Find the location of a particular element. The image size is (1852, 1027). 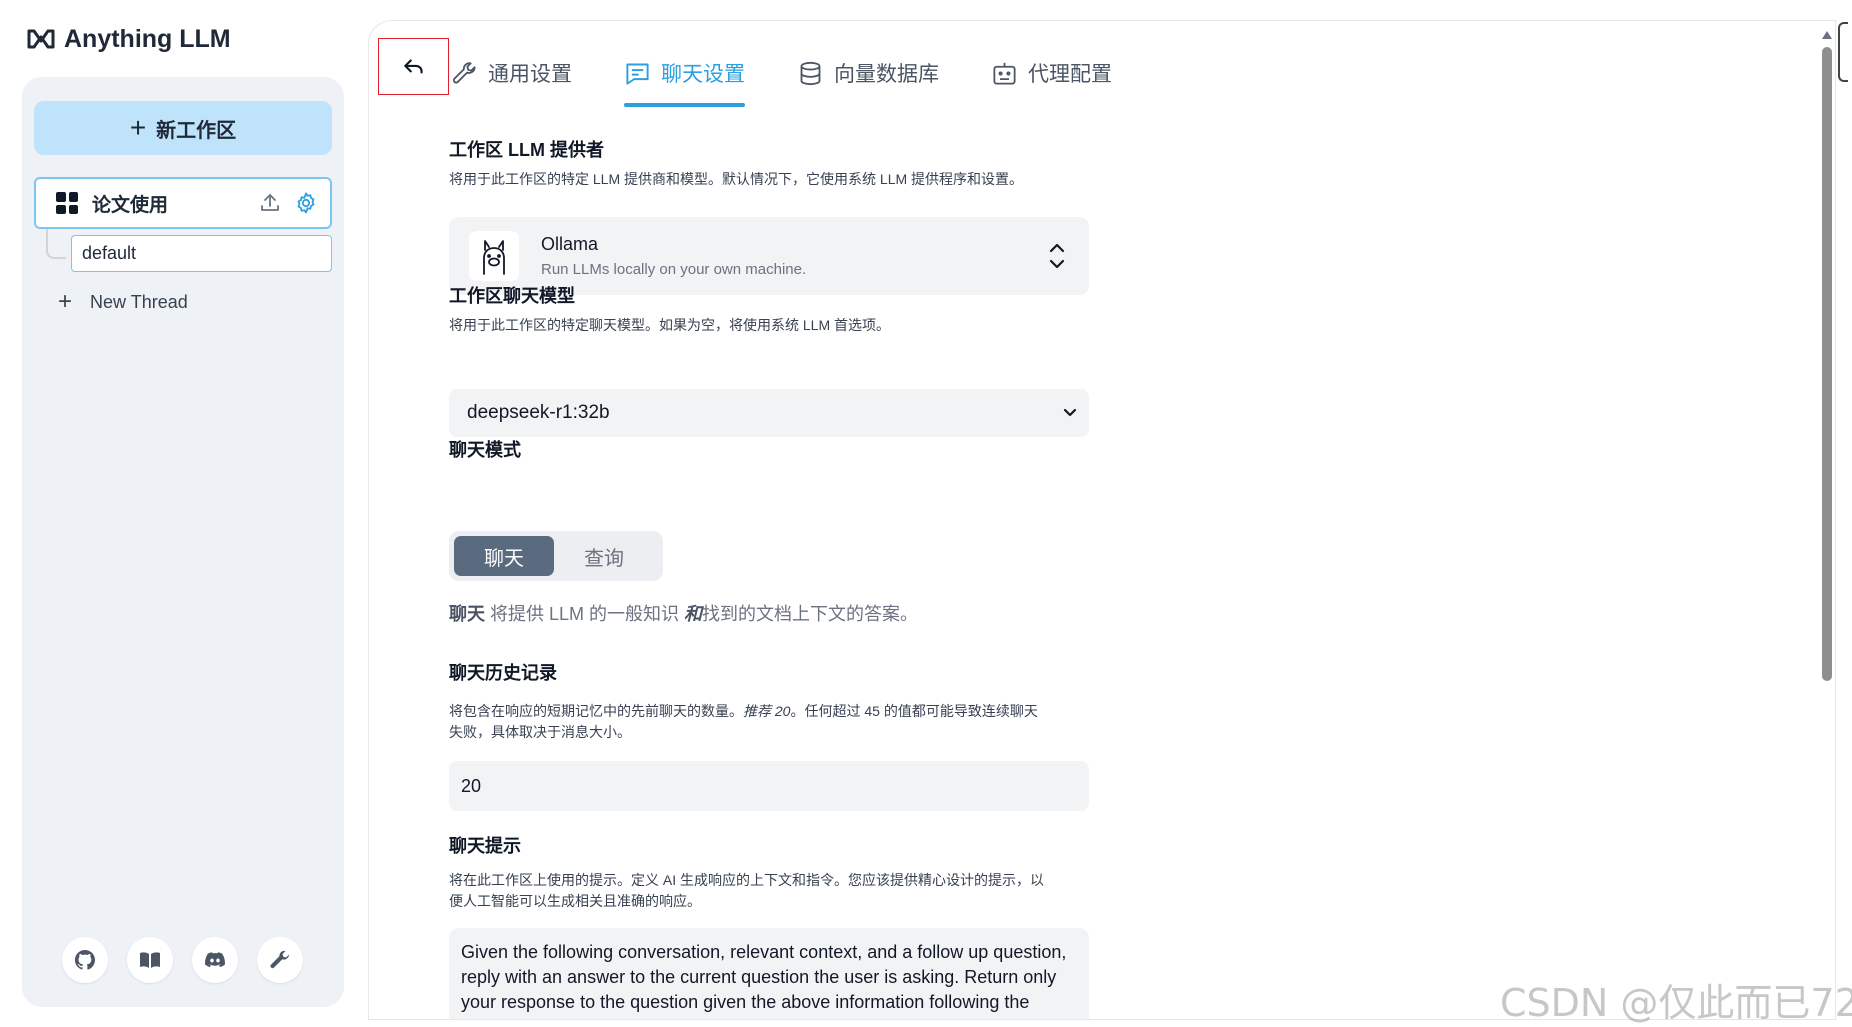

workspace-item: 论文使用 is located at coordinates (183, 203).